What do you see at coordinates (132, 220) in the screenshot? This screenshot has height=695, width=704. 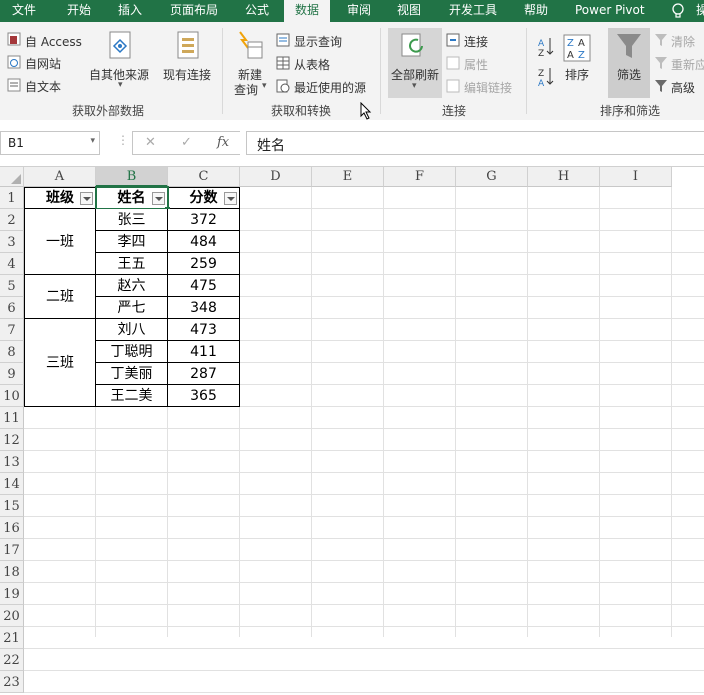 I see `name-cell: 张三` at bounding box center [132, 220].